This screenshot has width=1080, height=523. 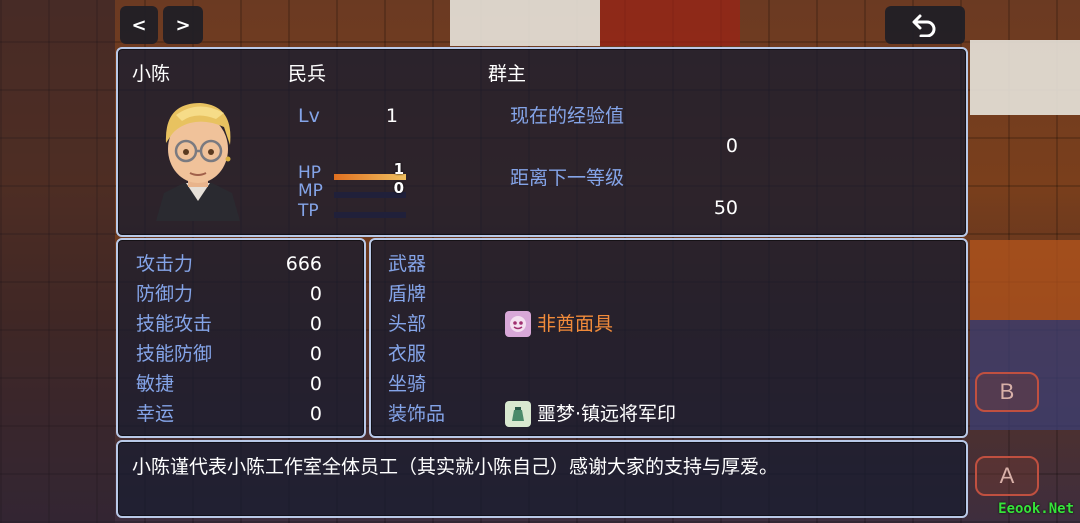 What do you see at coordinates (309, 116) in the screenshot?
I see `level-label: Lv` at bounding box center [309, 116].